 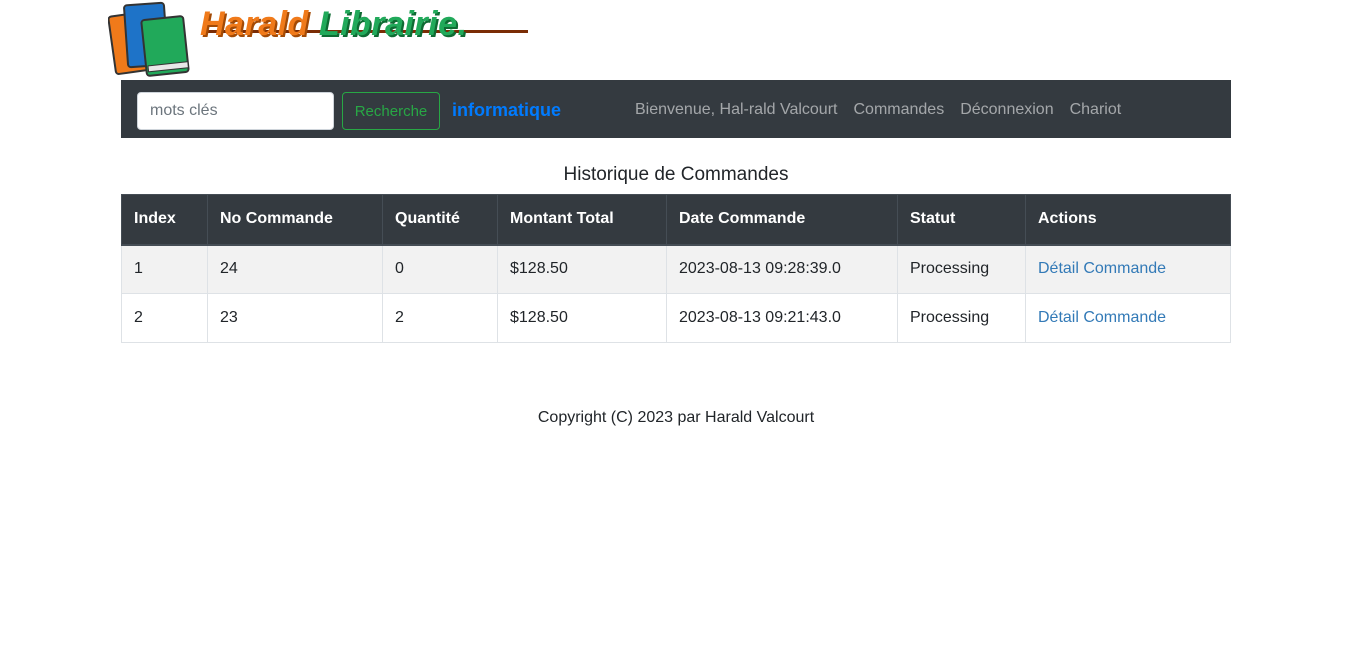 What do you see at coordinates (1006, 109) in the screenshot?
I see `nav-logout: Déconnexion` at bounding box center [1006, 109].